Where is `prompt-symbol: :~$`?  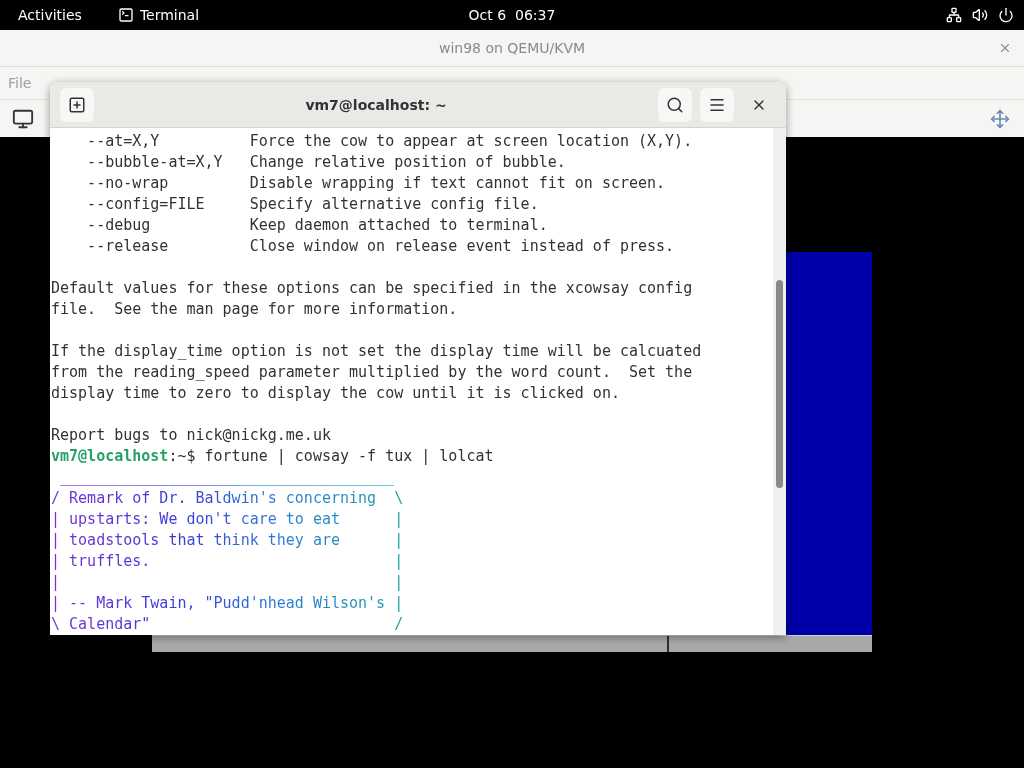 prompt-symbol: :~$ is located at coordinates (182, 456).